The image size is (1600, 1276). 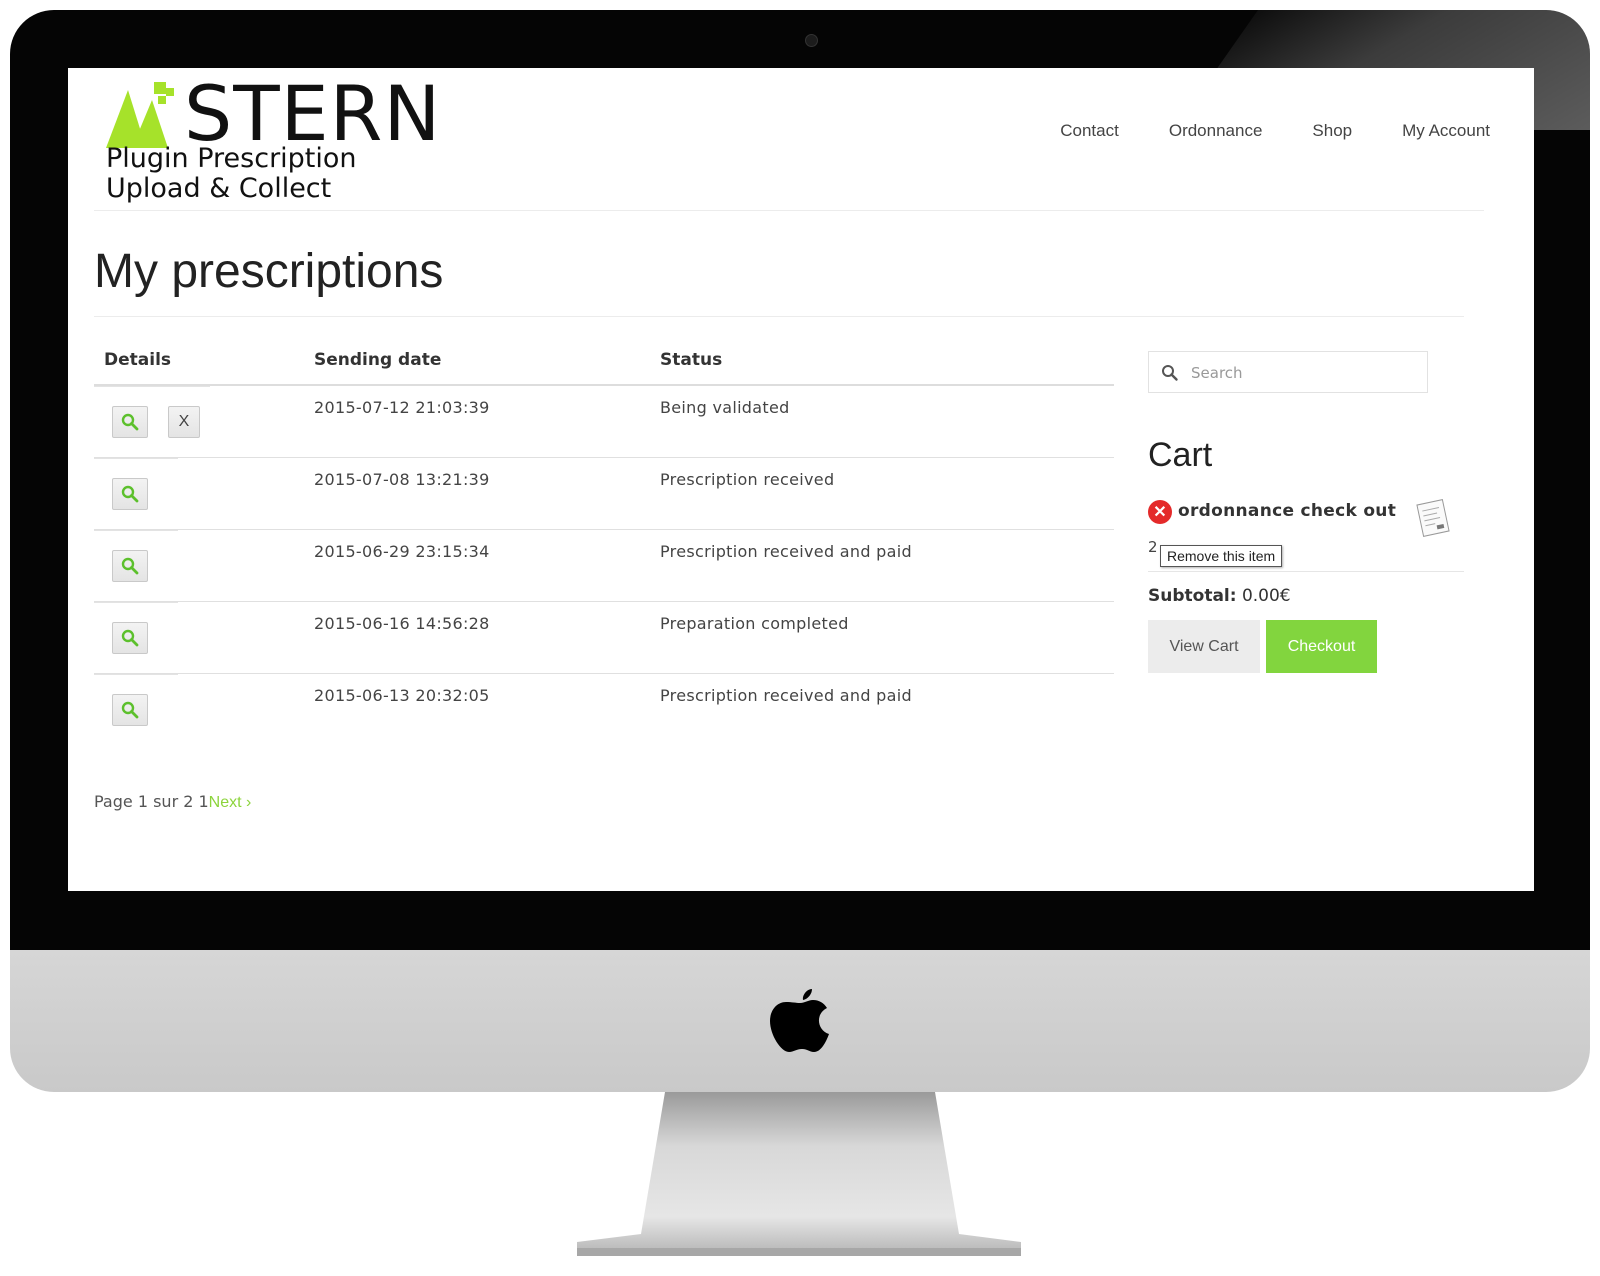 I want to click on search-input, so click(x=1301, y=373).